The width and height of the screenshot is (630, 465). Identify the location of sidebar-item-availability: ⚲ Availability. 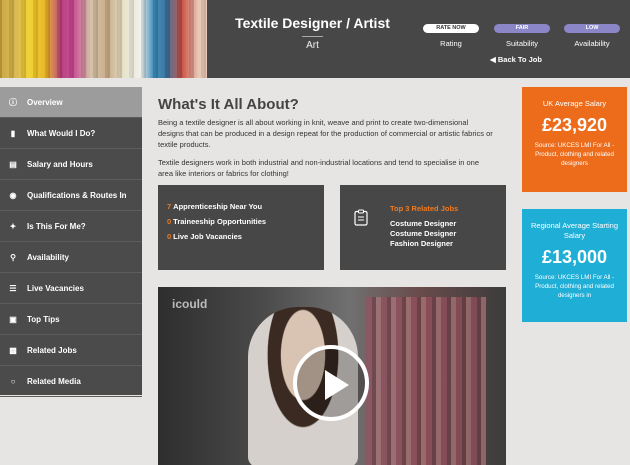
(71, 257).